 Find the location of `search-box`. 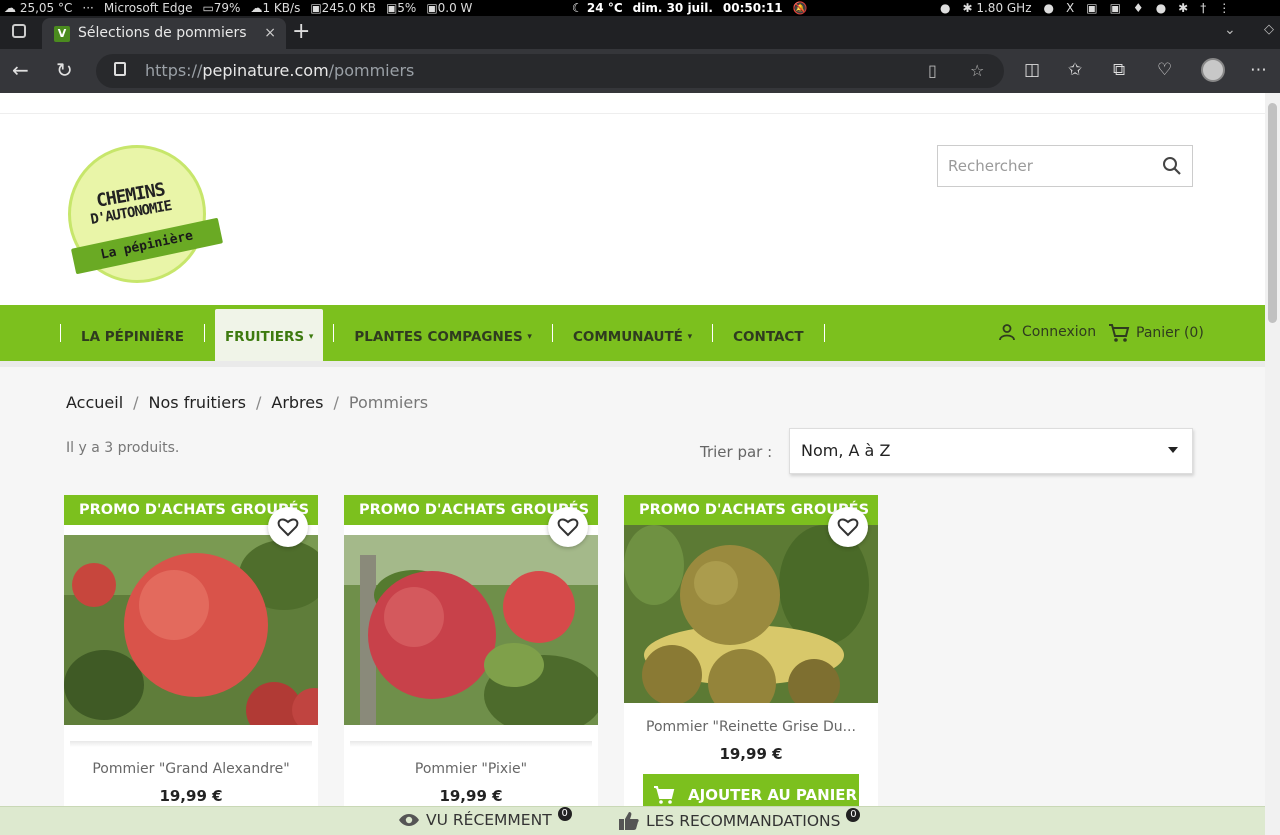

search-box is located at coordinates (1065, 166).